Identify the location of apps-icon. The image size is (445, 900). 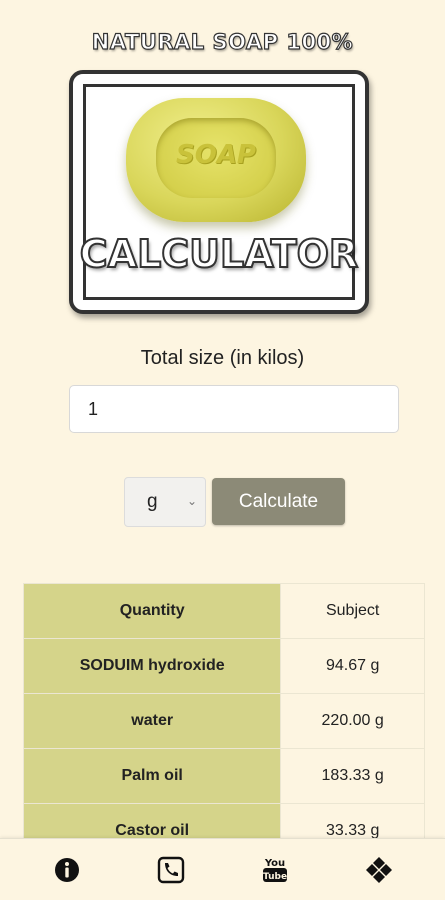
(379, 870).